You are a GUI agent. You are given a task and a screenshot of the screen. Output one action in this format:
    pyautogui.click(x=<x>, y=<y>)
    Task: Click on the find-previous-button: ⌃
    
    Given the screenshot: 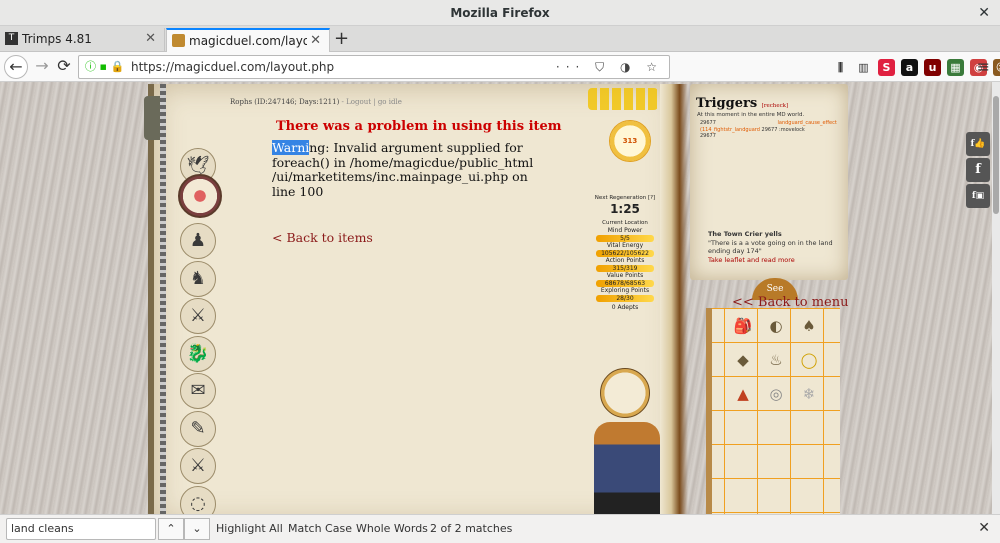 What is the action you would take?
    pyautogui.click(x=171, y=529)
    